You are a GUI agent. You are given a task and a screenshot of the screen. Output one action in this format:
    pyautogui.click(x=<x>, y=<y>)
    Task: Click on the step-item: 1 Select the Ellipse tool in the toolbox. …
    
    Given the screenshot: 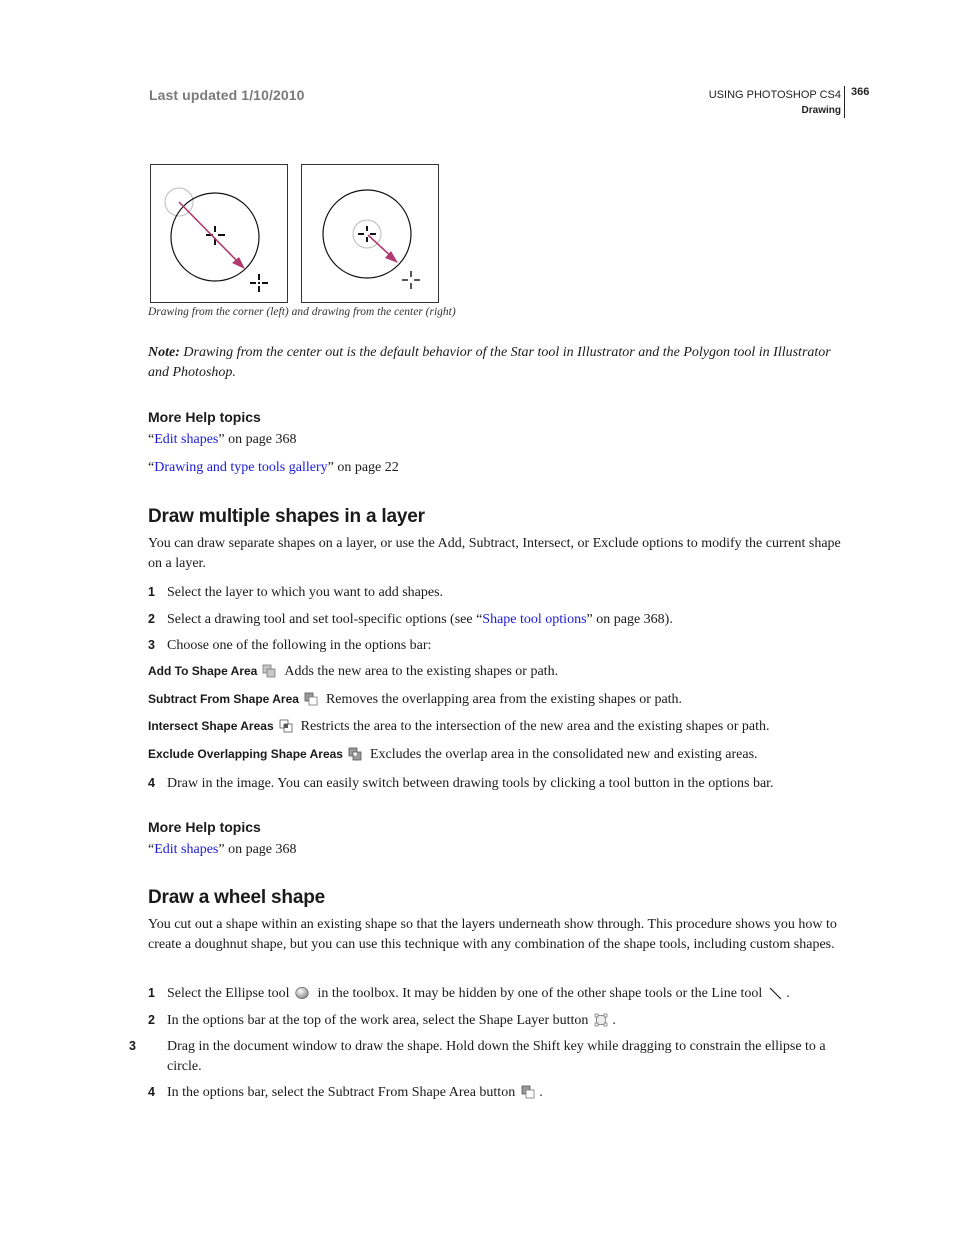 What is the action you would take?
    pyautogui.click(x=469, y=993)
    